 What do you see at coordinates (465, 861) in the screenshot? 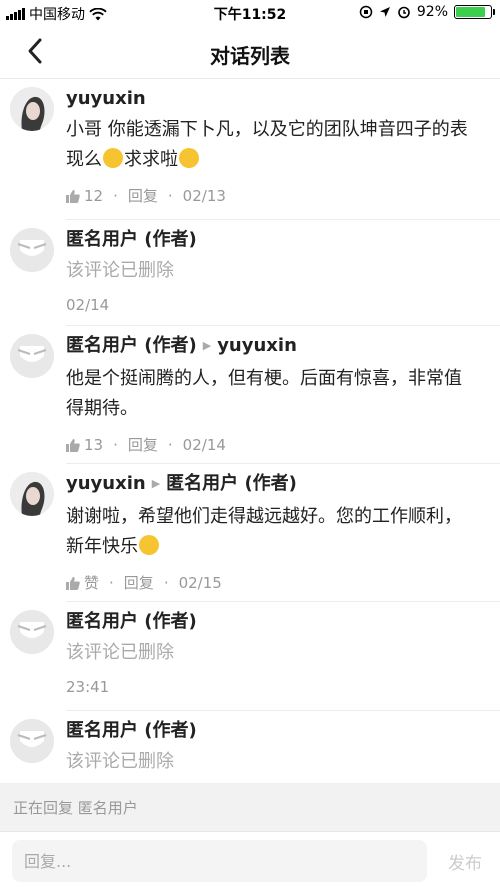
I see `publish-button: 发布` at bounding box center [465, 861].